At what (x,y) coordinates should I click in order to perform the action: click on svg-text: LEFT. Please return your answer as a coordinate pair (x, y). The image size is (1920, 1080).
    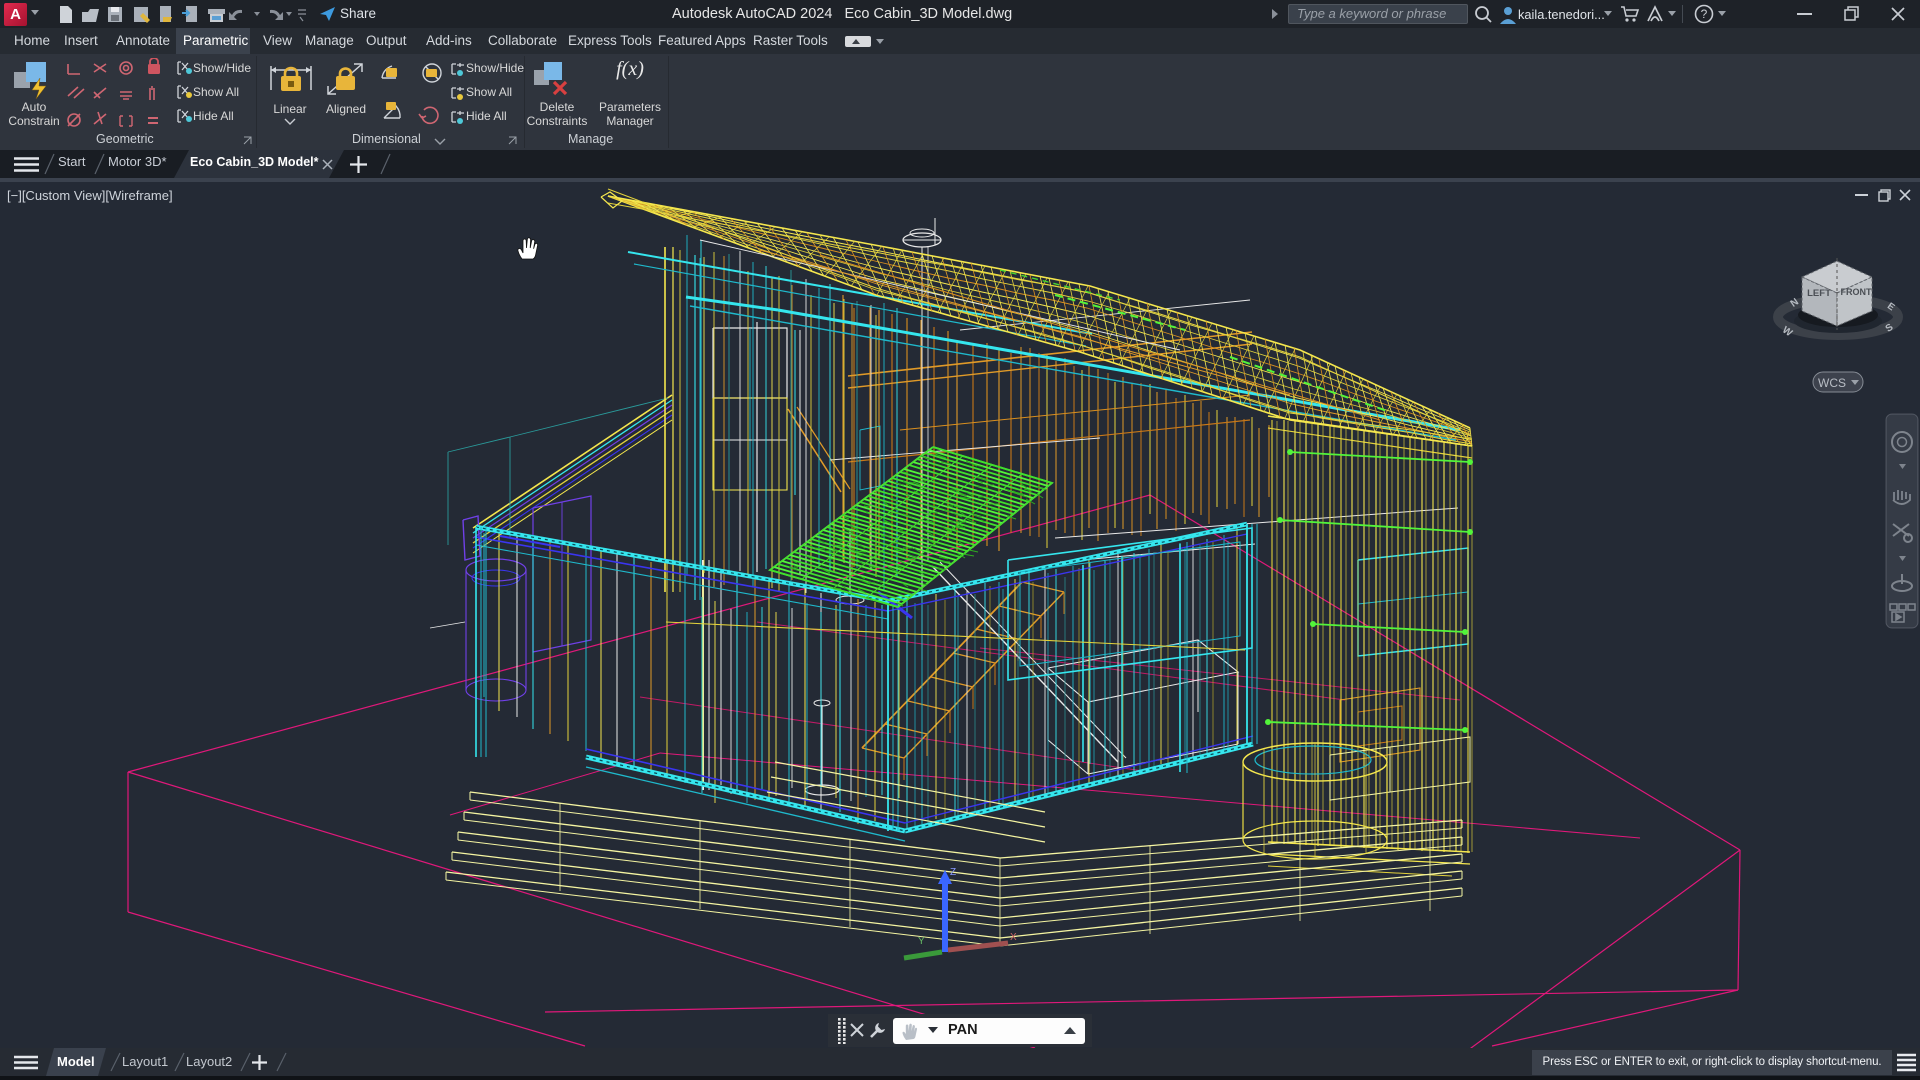
    Looking at the image, I should click on (1819, 293).